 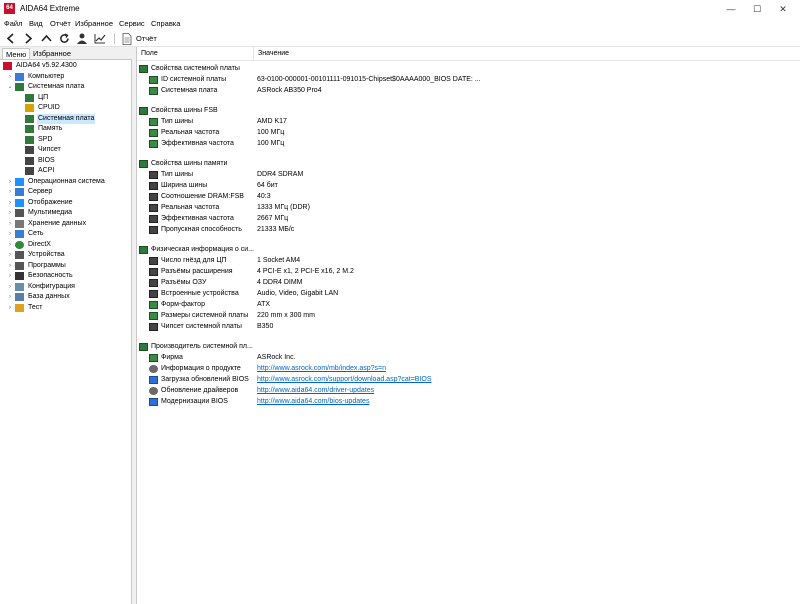 What do you see at coordinates (65, 108) in the screenshot?
I see `tree-item: CPUID` at bounding box center [65, 108].